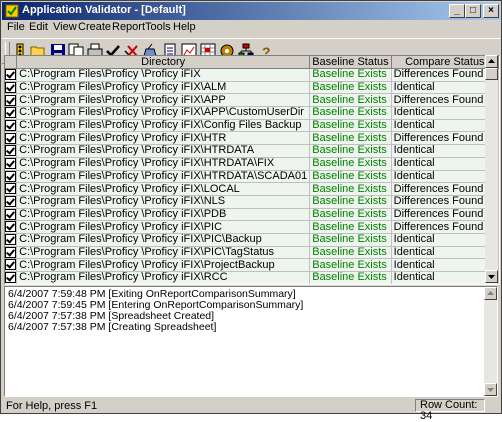  I want to click on column-header-check, so click(11, 62).